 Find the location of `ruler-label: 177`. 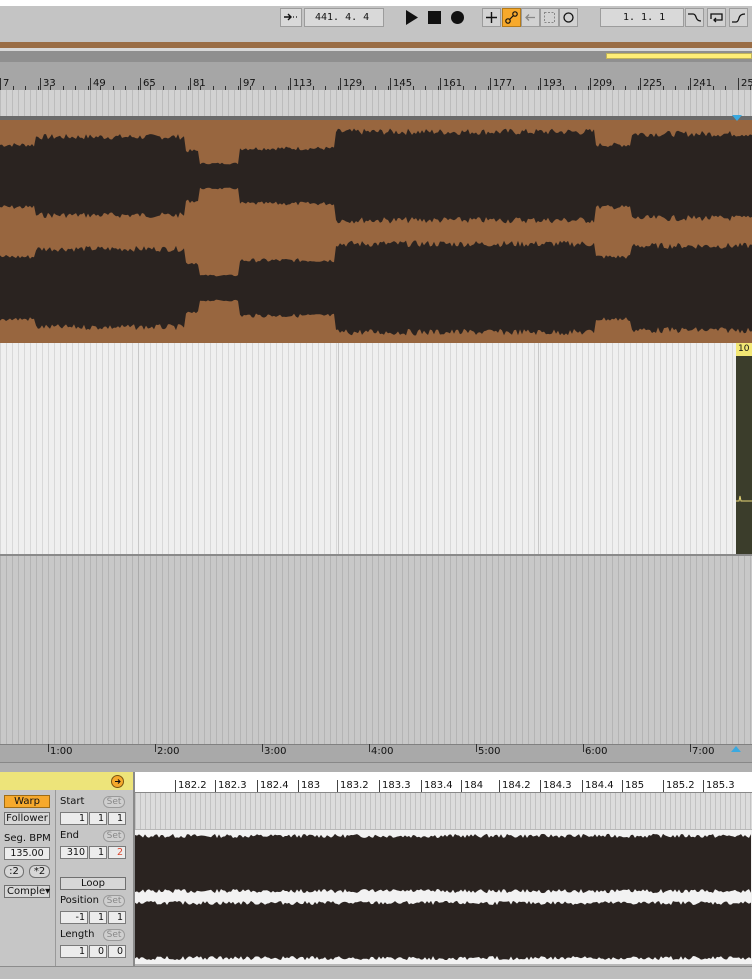

ruler-label: 177 is located at coordinates (503, 83).